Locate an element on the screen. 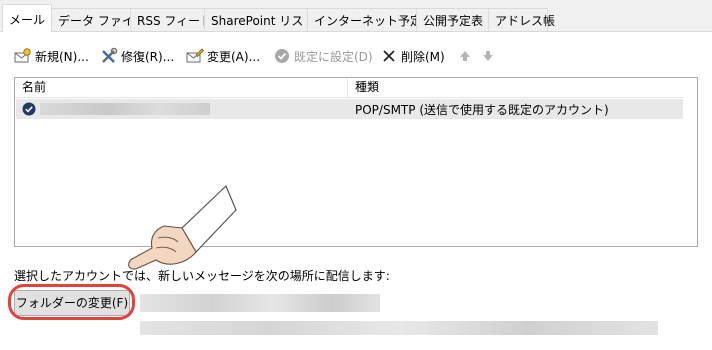 Image resolution: width=712 pixels, height=350 pixels. arrow-down-icon is located at coordinates (488, 56).